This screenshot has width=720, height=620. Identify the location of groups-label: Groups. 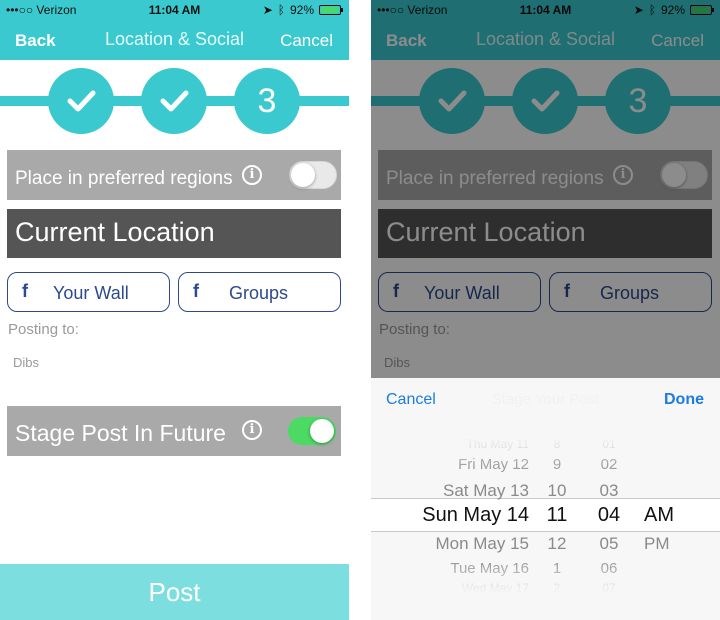
(259, 293).